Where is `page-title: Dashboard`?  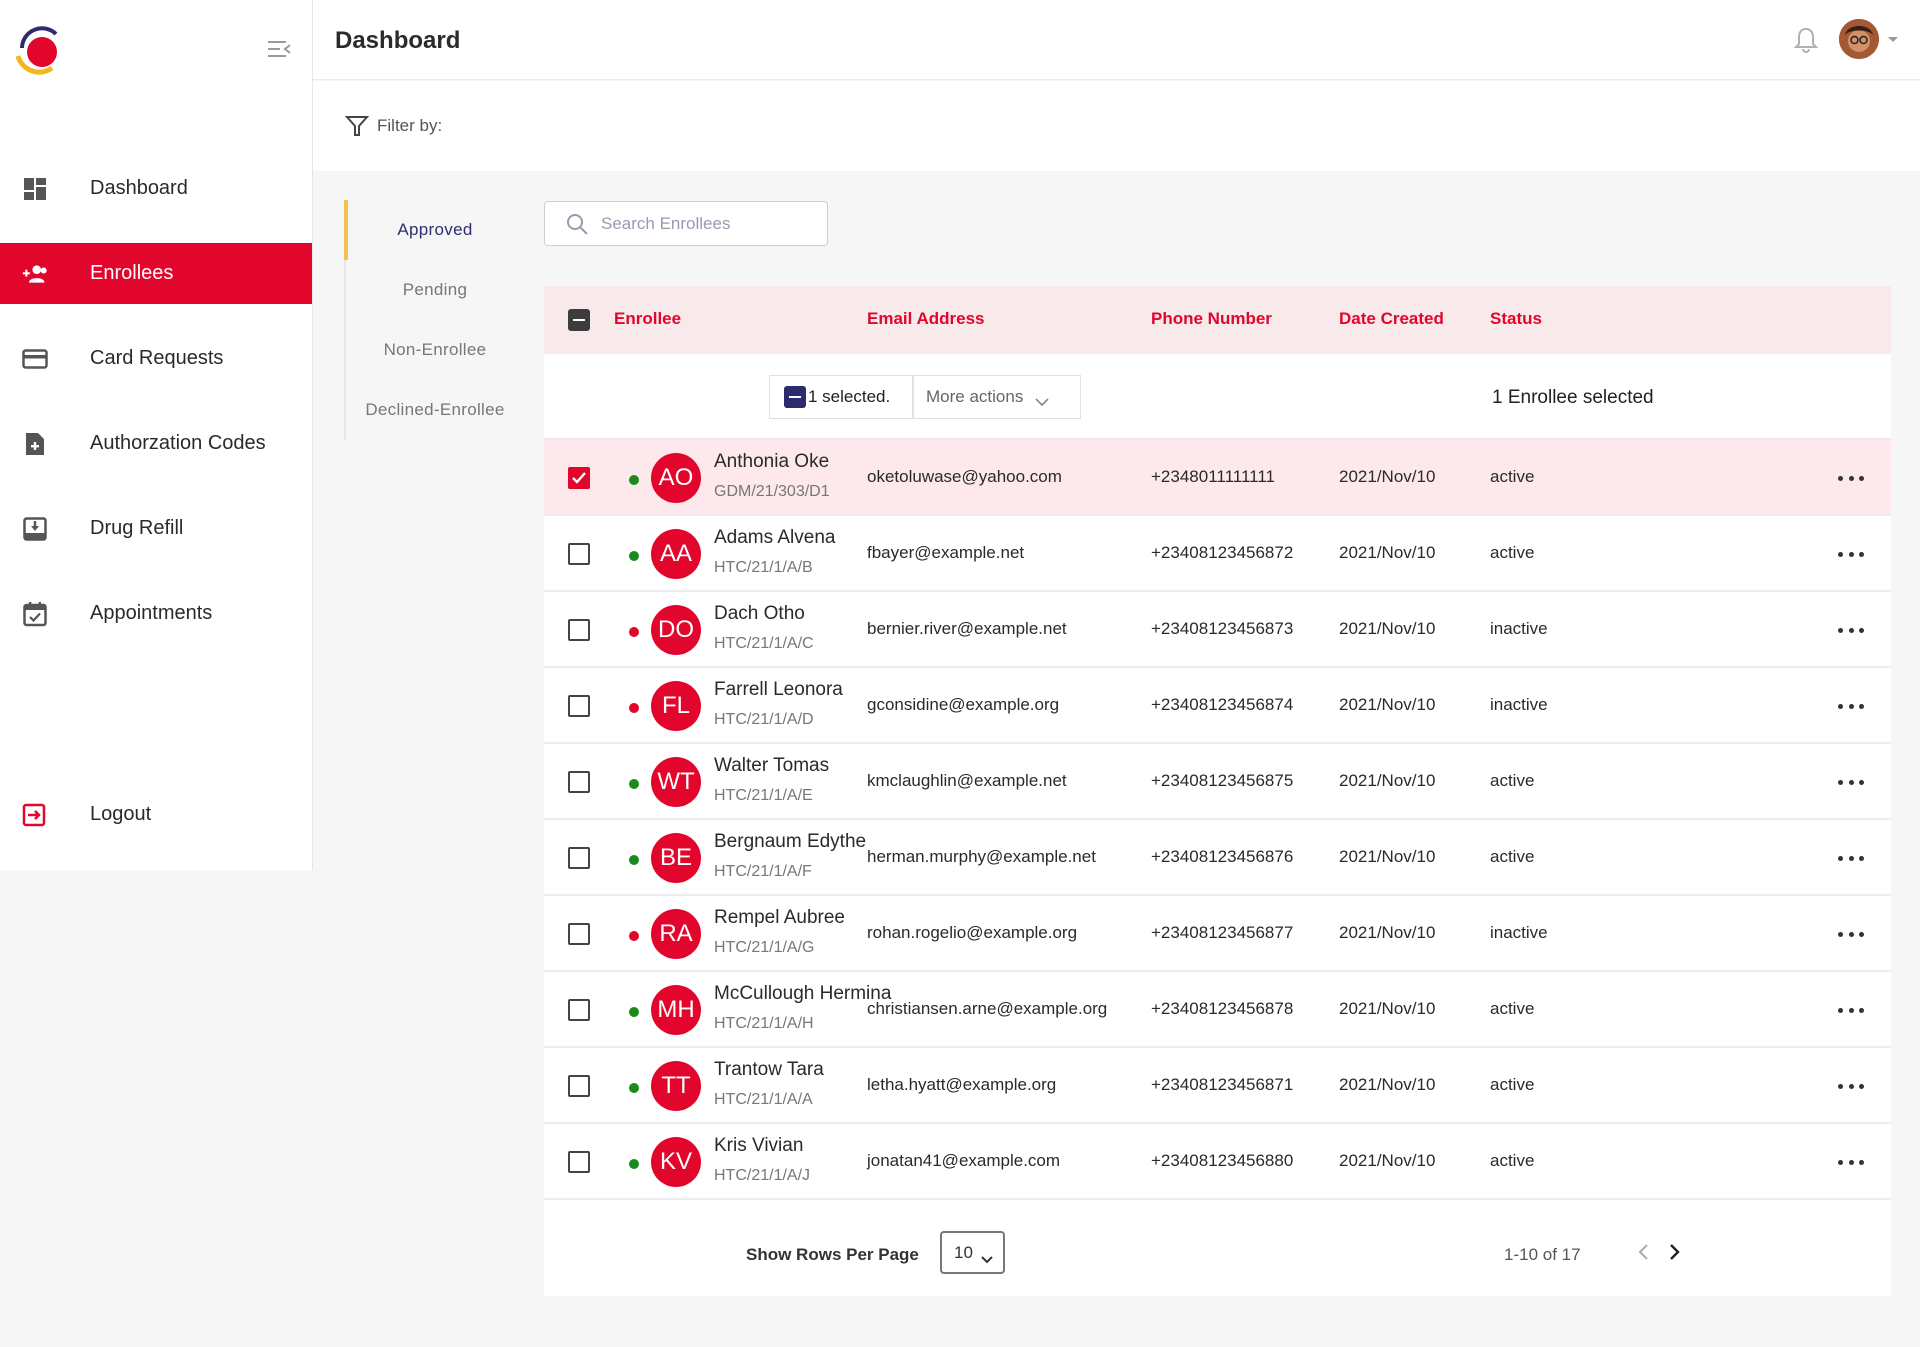
page-title: Dashboard is located at coordinates (398, 40).